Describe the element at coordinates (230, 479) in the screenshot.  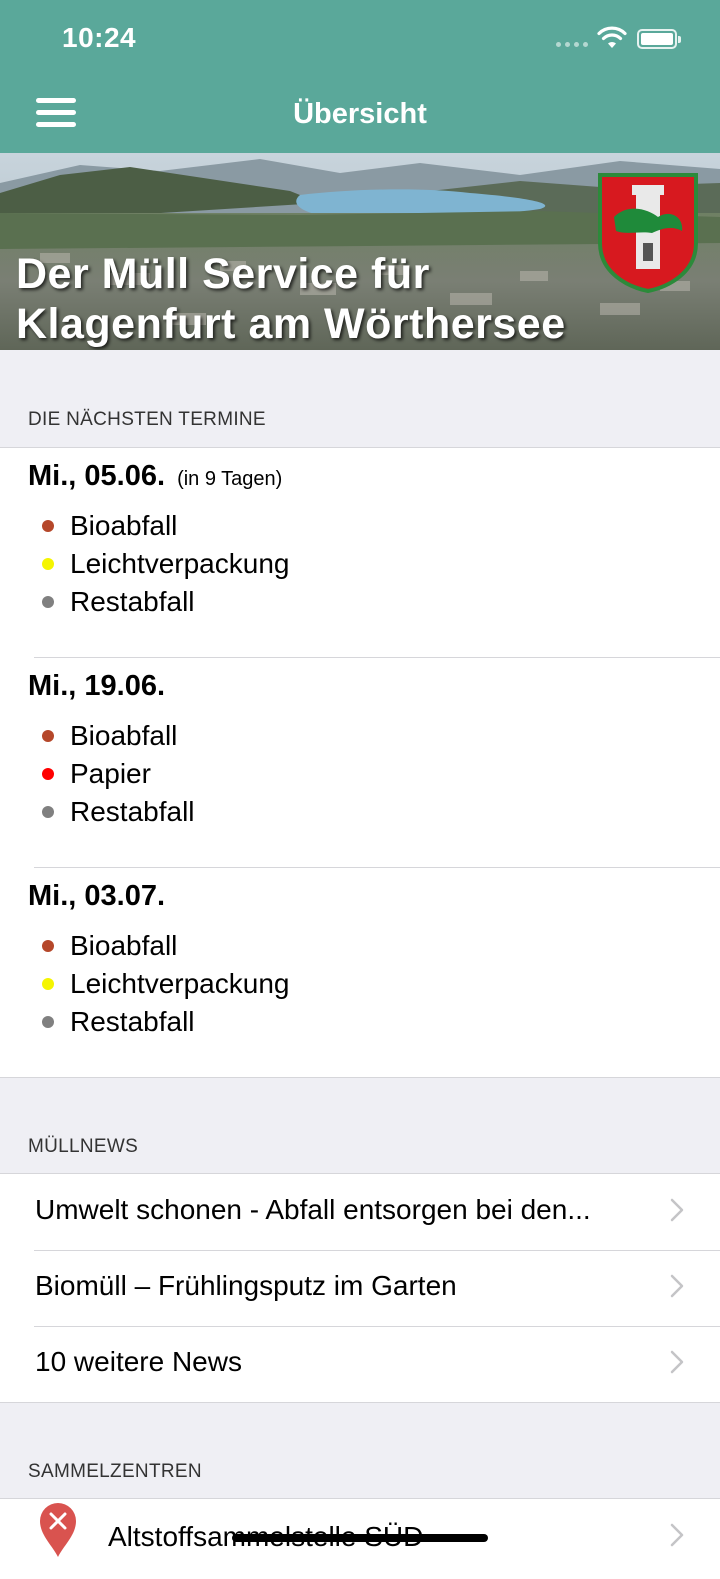
I see `termin-relative: (in 9 Tagen)` at that location.